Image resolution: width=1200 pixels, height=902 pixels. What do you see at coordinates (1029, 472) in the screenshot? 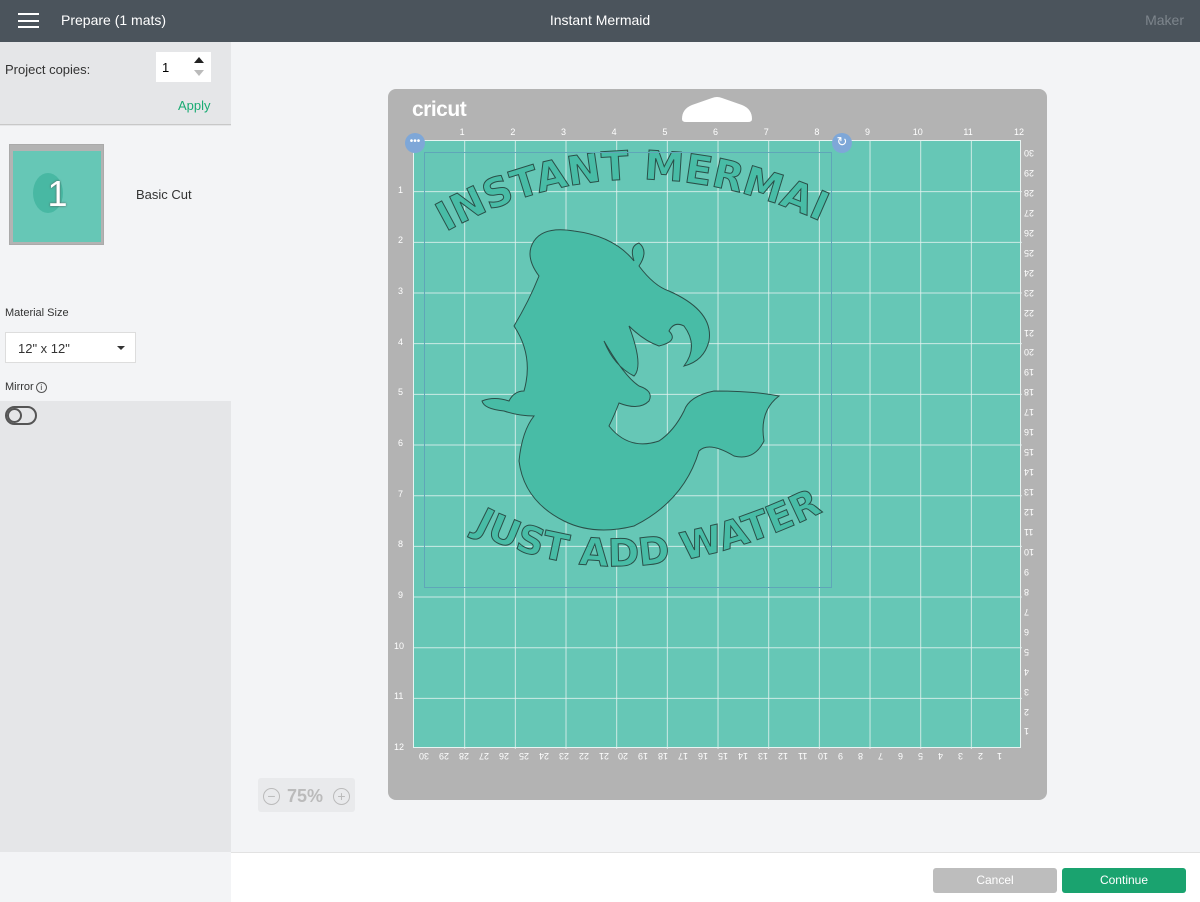
I see `ruler-right-label: 14` at bounding box center [1029, 472].